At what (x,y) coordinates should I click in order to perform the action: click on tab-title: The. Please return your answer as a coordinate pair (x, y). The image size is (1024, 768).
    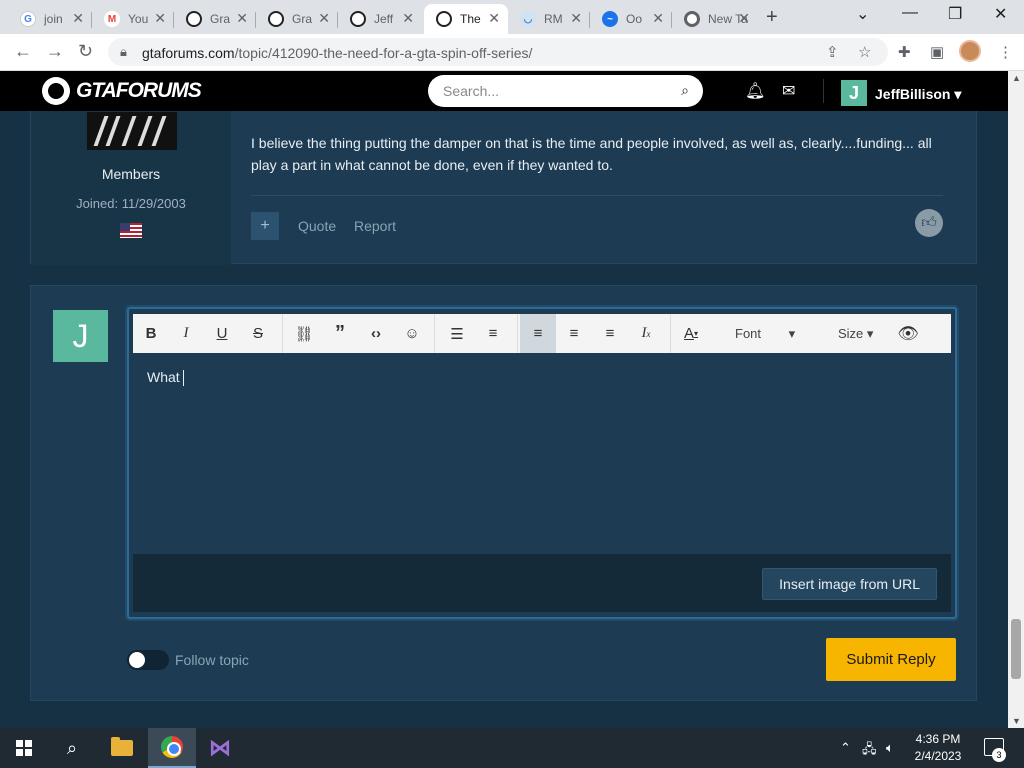
    Looking at the image, I should click on (470, 19).